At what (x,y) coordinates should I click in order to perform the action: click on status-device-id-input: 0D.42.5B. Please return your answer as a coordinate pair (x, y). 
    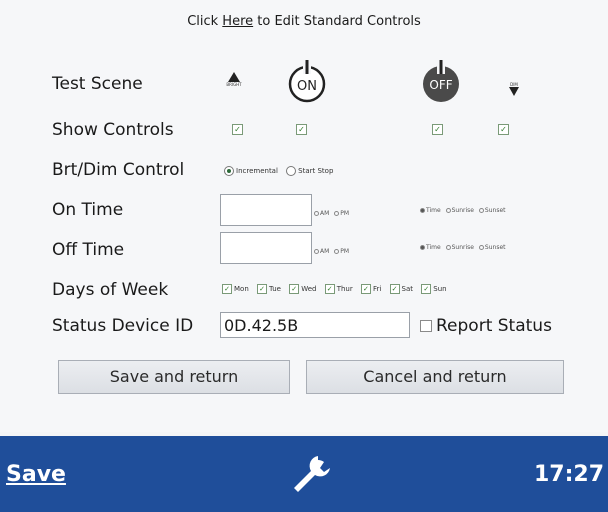
    Looking at the image, I should click on (315, 325).